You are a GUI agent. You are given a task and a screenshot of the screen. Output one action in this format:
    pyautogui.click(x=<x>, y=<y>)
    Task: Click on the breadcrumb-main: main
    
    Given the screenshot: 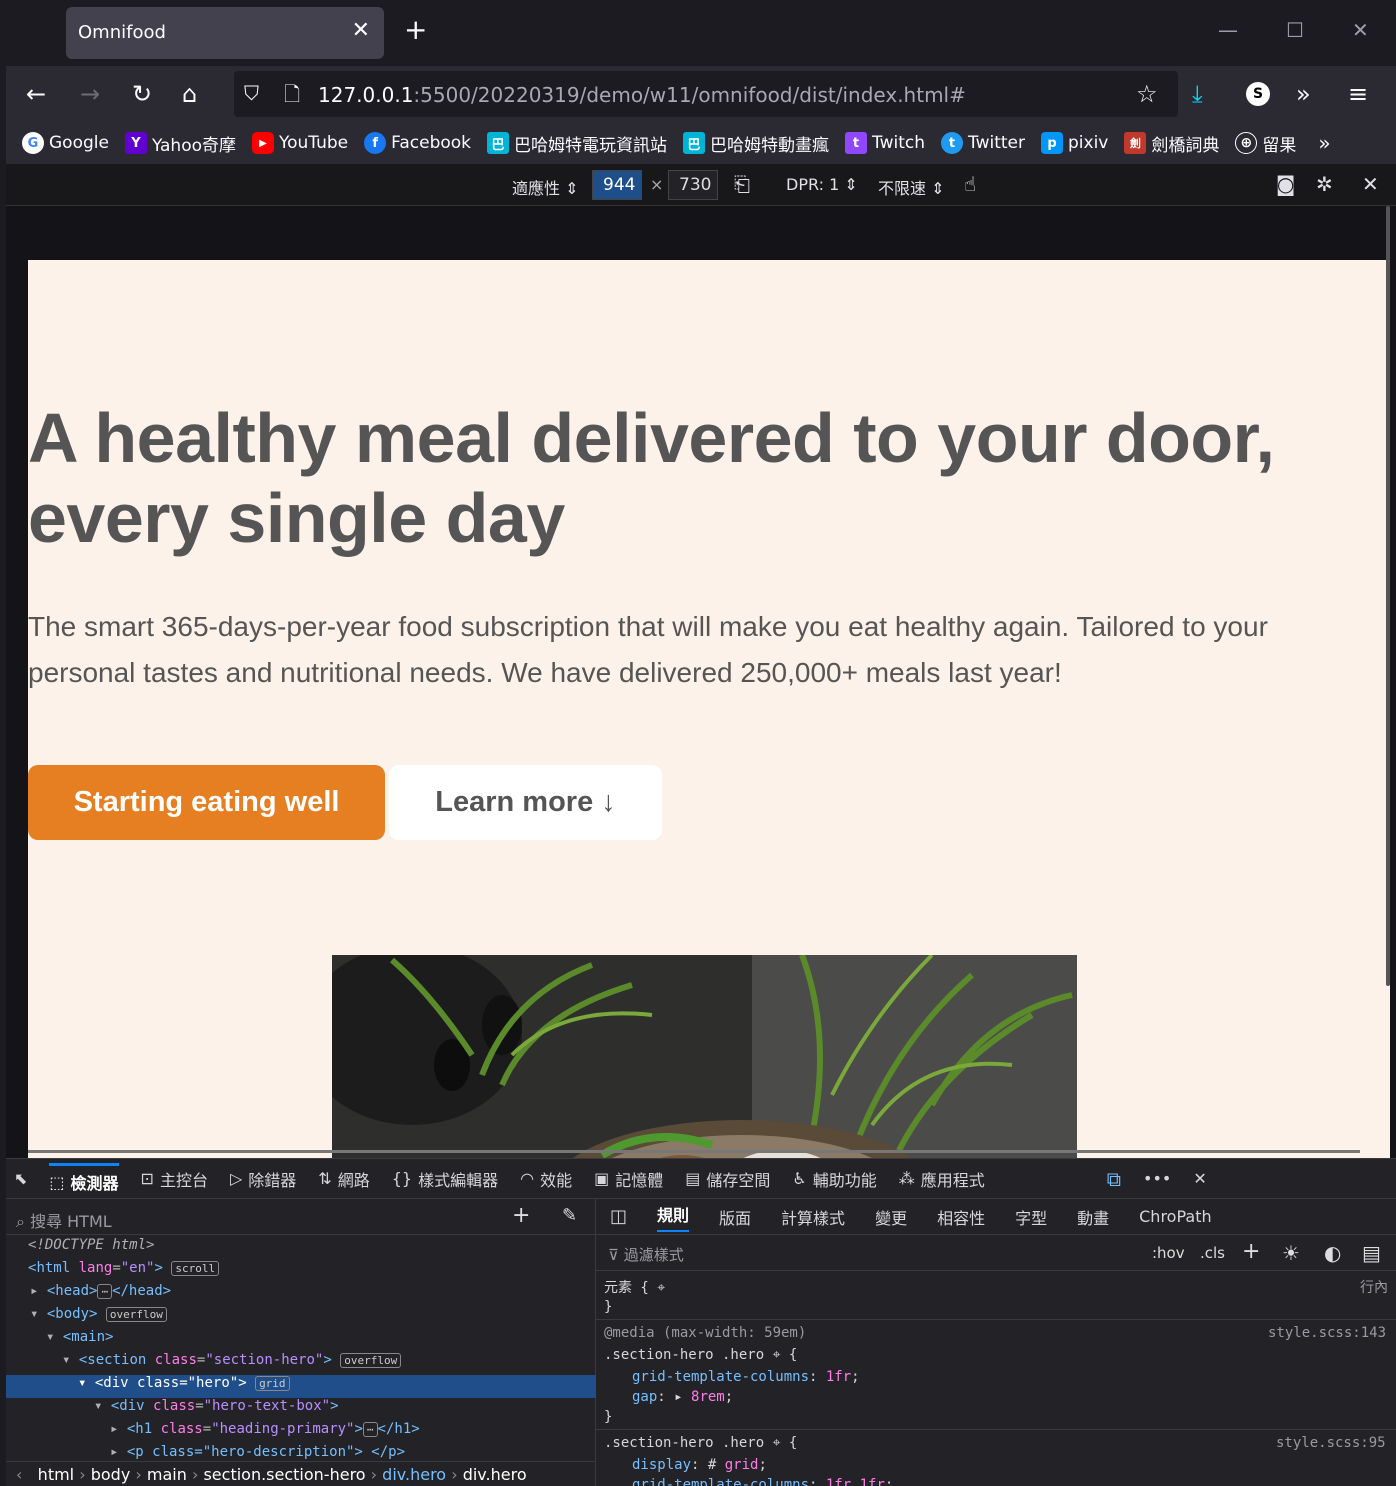 What is the action you would take?
    pyautogui.click(x=167, y=1474)
    